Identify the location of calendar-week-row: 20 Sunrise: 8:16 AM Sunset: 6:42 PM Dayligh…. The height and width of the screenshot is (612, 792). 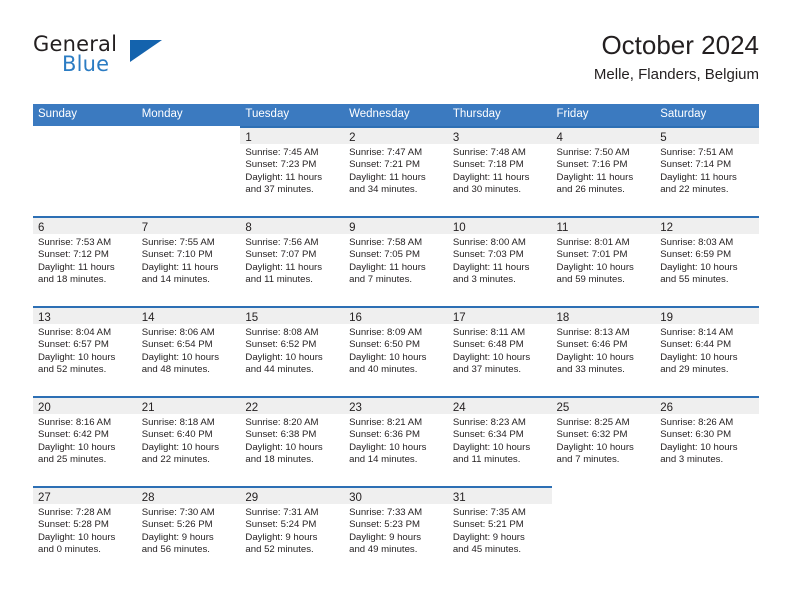
(396, 441).